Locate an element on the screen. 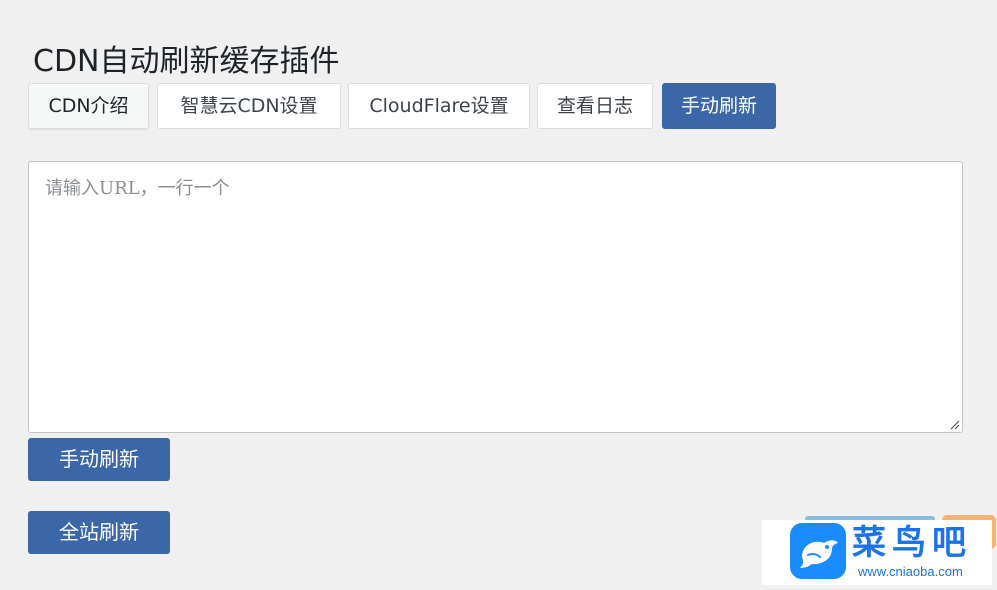 The height and width of the screenshot is (590, 997). watermark: 菜鸟吧 www.cniaoba.com is located at coordinates (877, 552).